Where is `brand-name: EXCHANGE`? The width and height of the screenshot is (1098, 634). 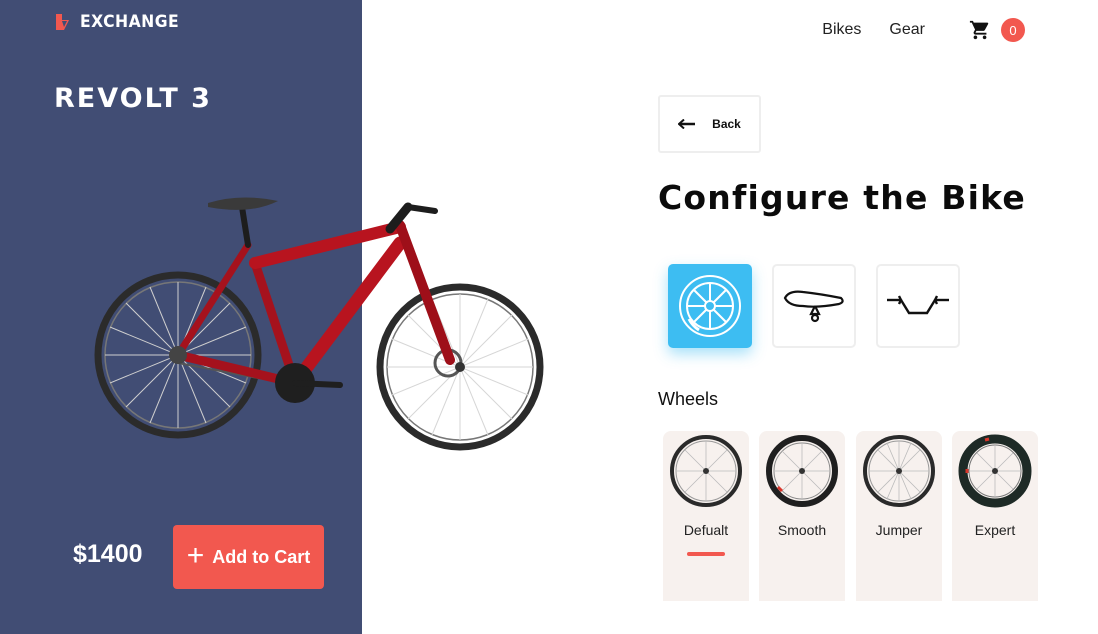
brand-name: EXCHANGE is located at coordinates (130, 22).